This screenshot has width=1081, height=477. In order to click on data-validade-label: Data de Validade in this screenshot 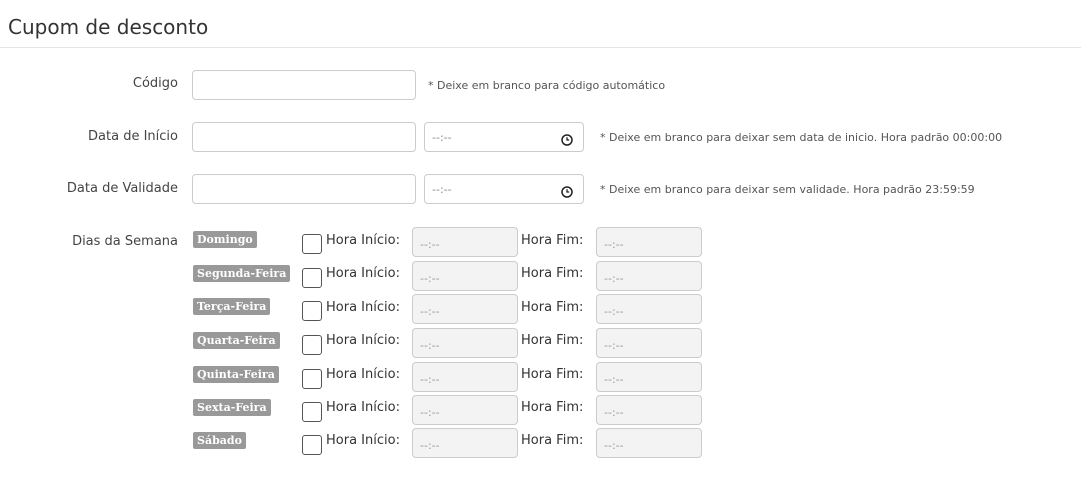, I will do `click(122, 188)`.